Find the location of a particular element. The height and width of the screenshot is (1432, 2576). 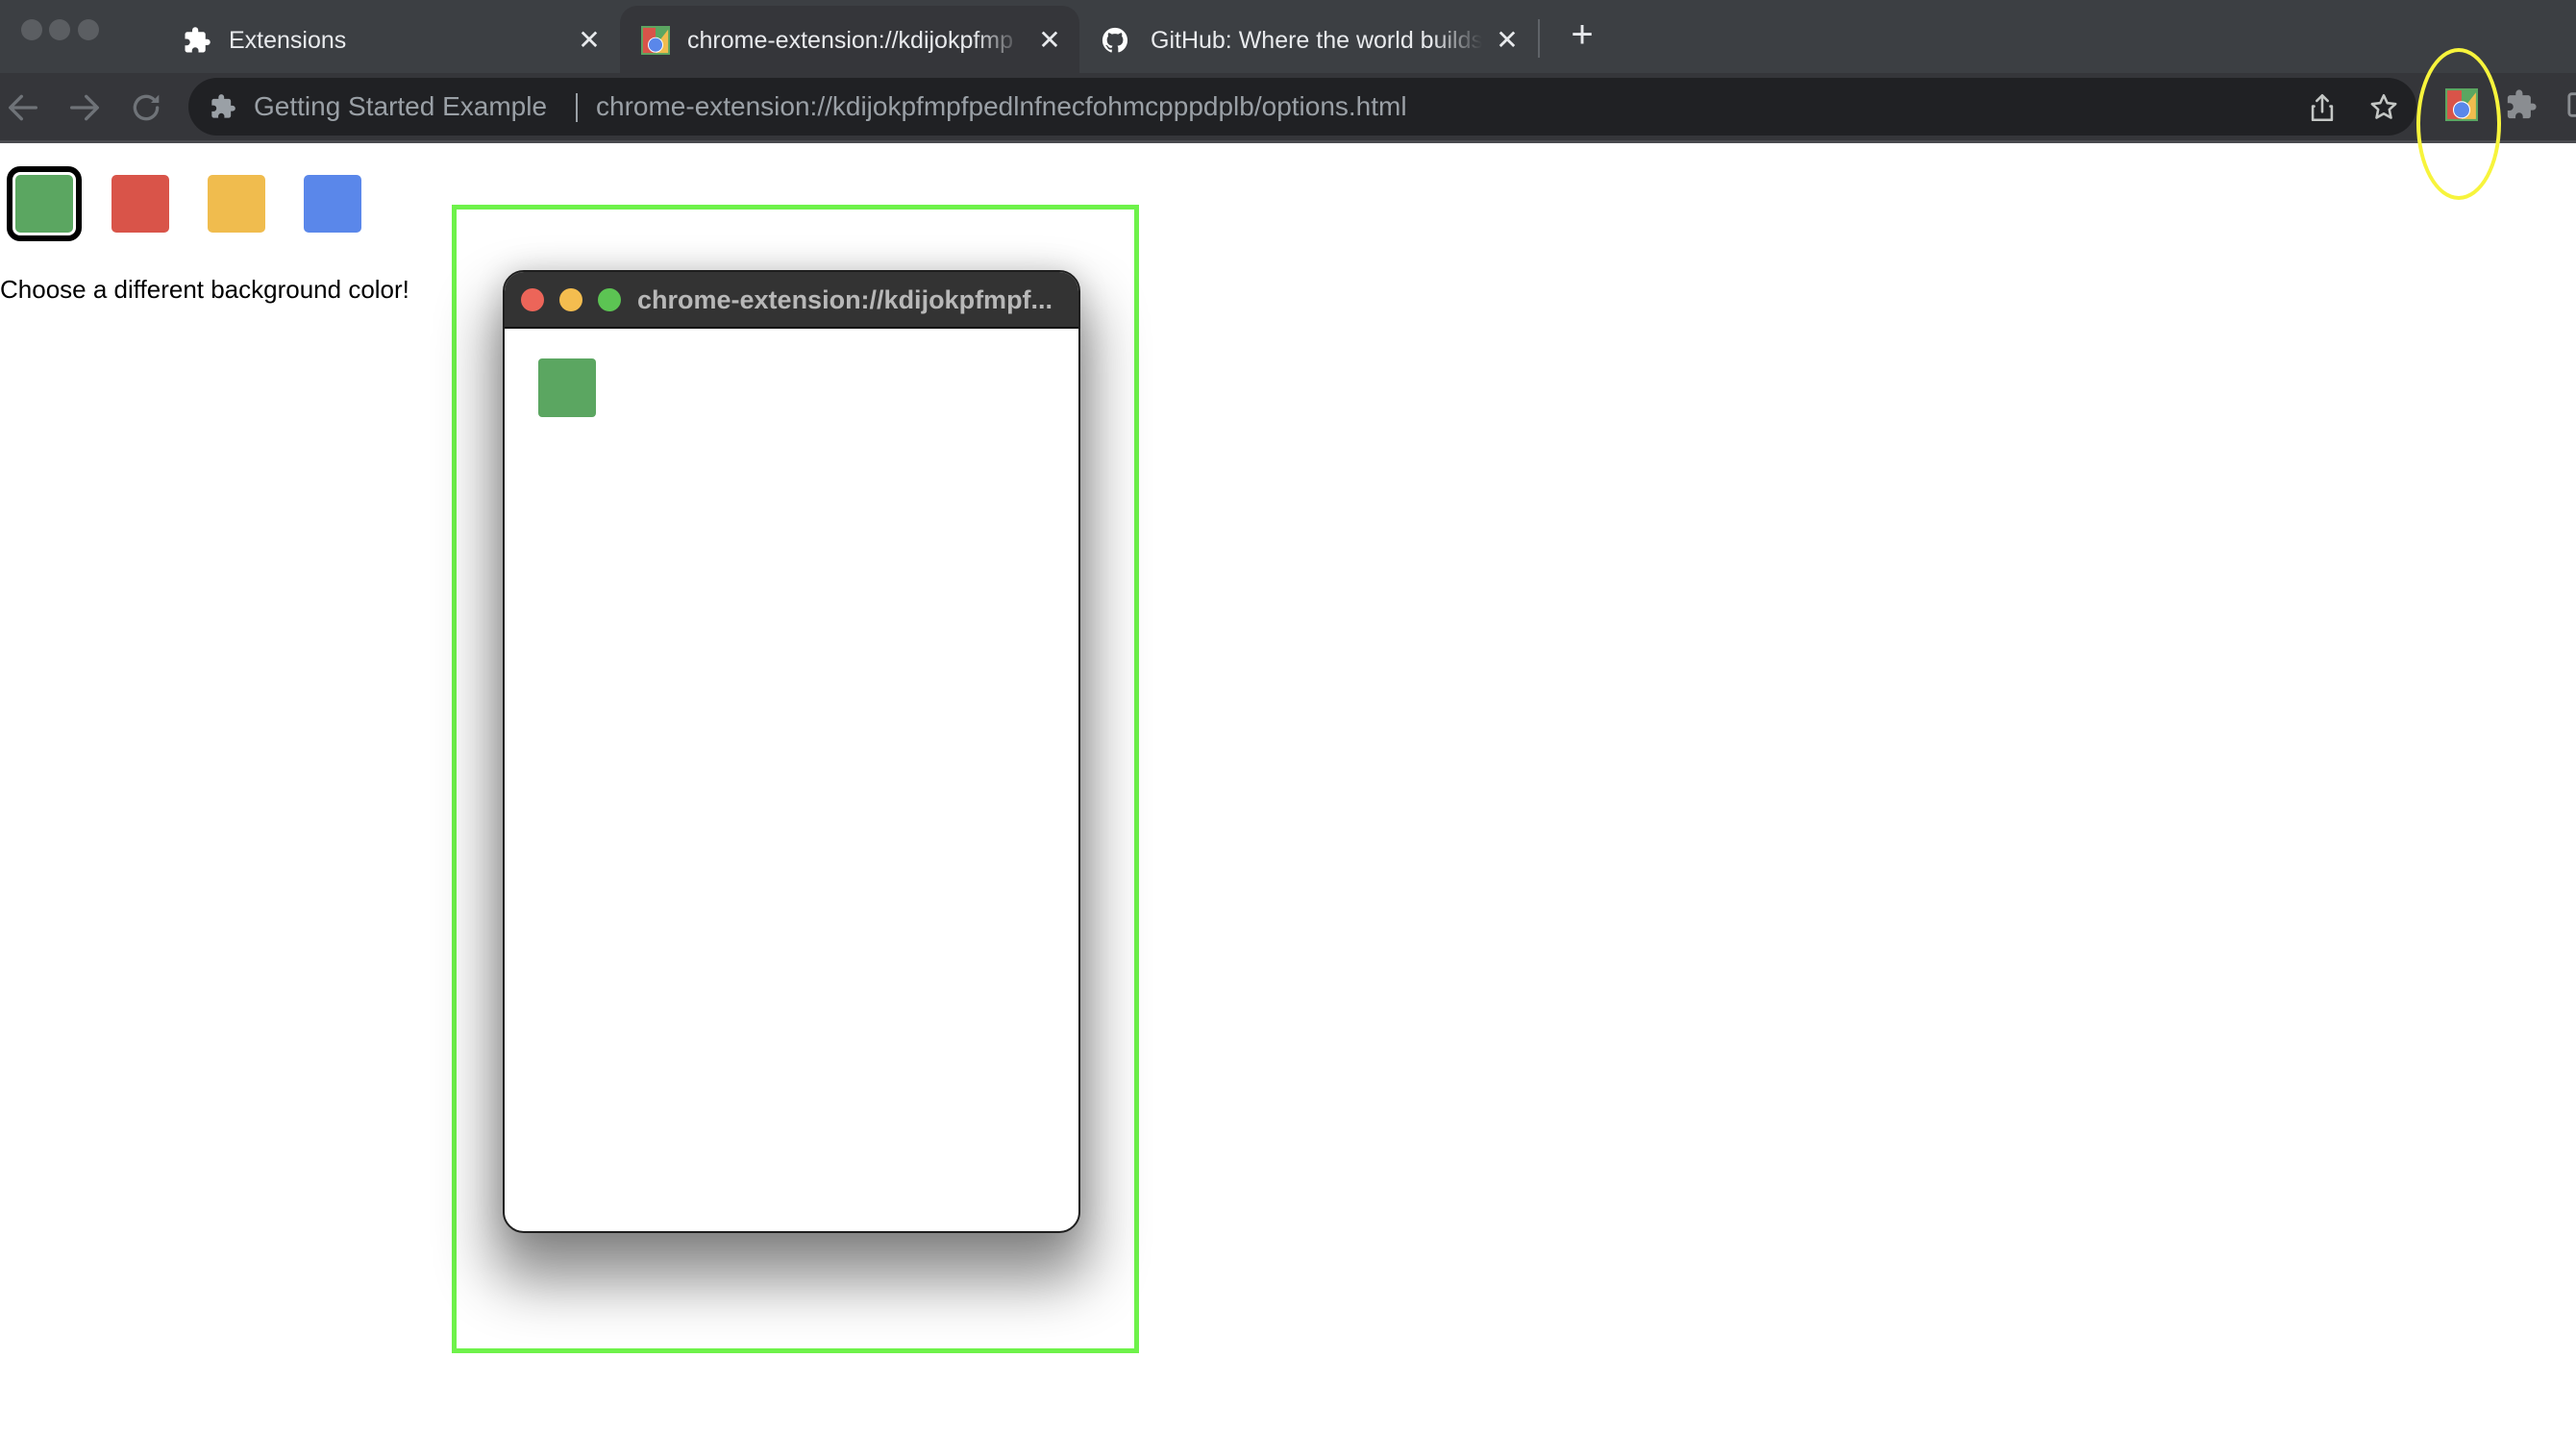

bookmark-star-icon is located at coordinates (2384, 107).